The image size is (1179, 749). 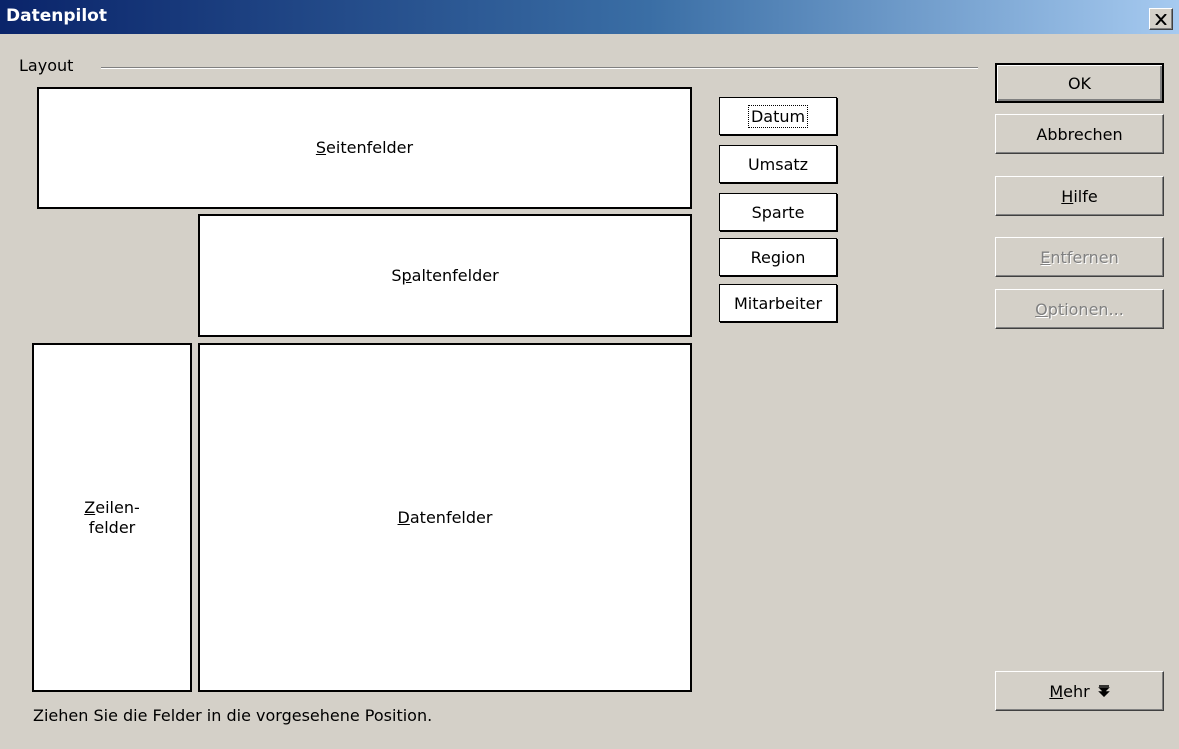 I want to click on field-button-umsatz: Umsatz, so click(x=778, y=164).